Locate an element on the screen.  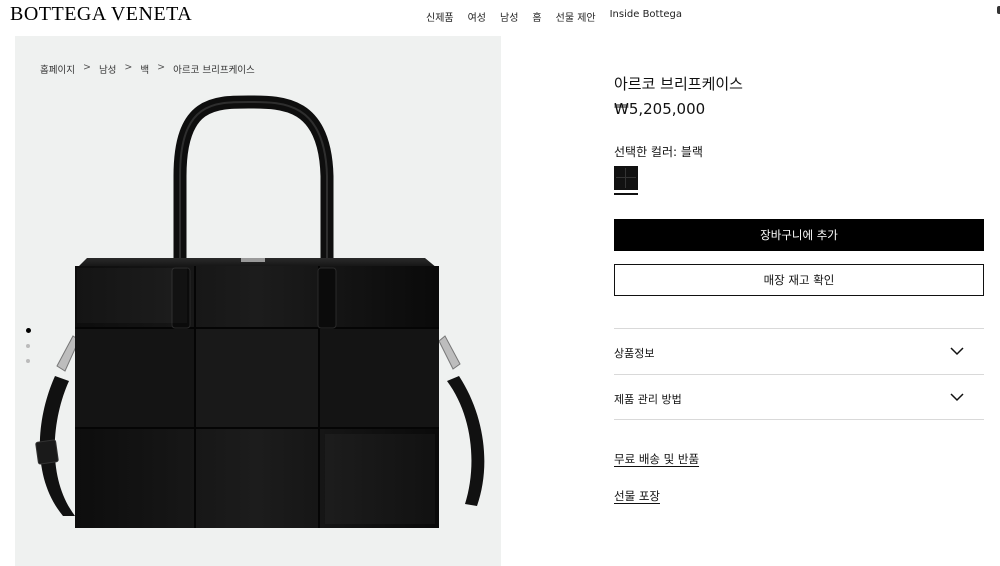
add-to-cart-button: 장바구니에 추가 is located at coordinates (799, 235).